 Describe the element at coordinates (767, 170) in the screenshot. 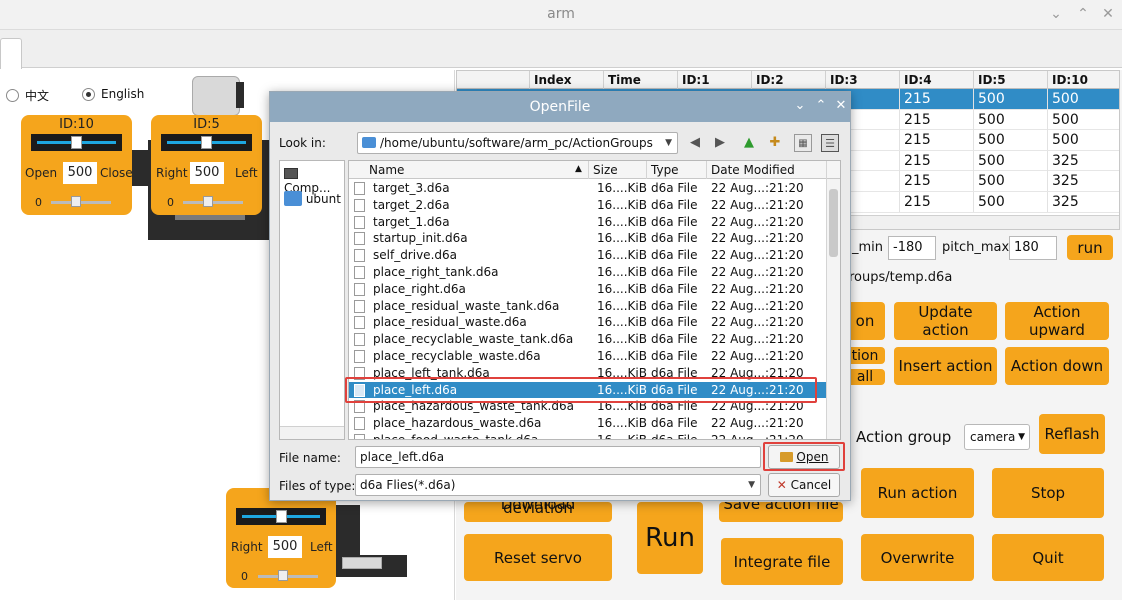

I see `column-header-date: Date Modified` at that location.